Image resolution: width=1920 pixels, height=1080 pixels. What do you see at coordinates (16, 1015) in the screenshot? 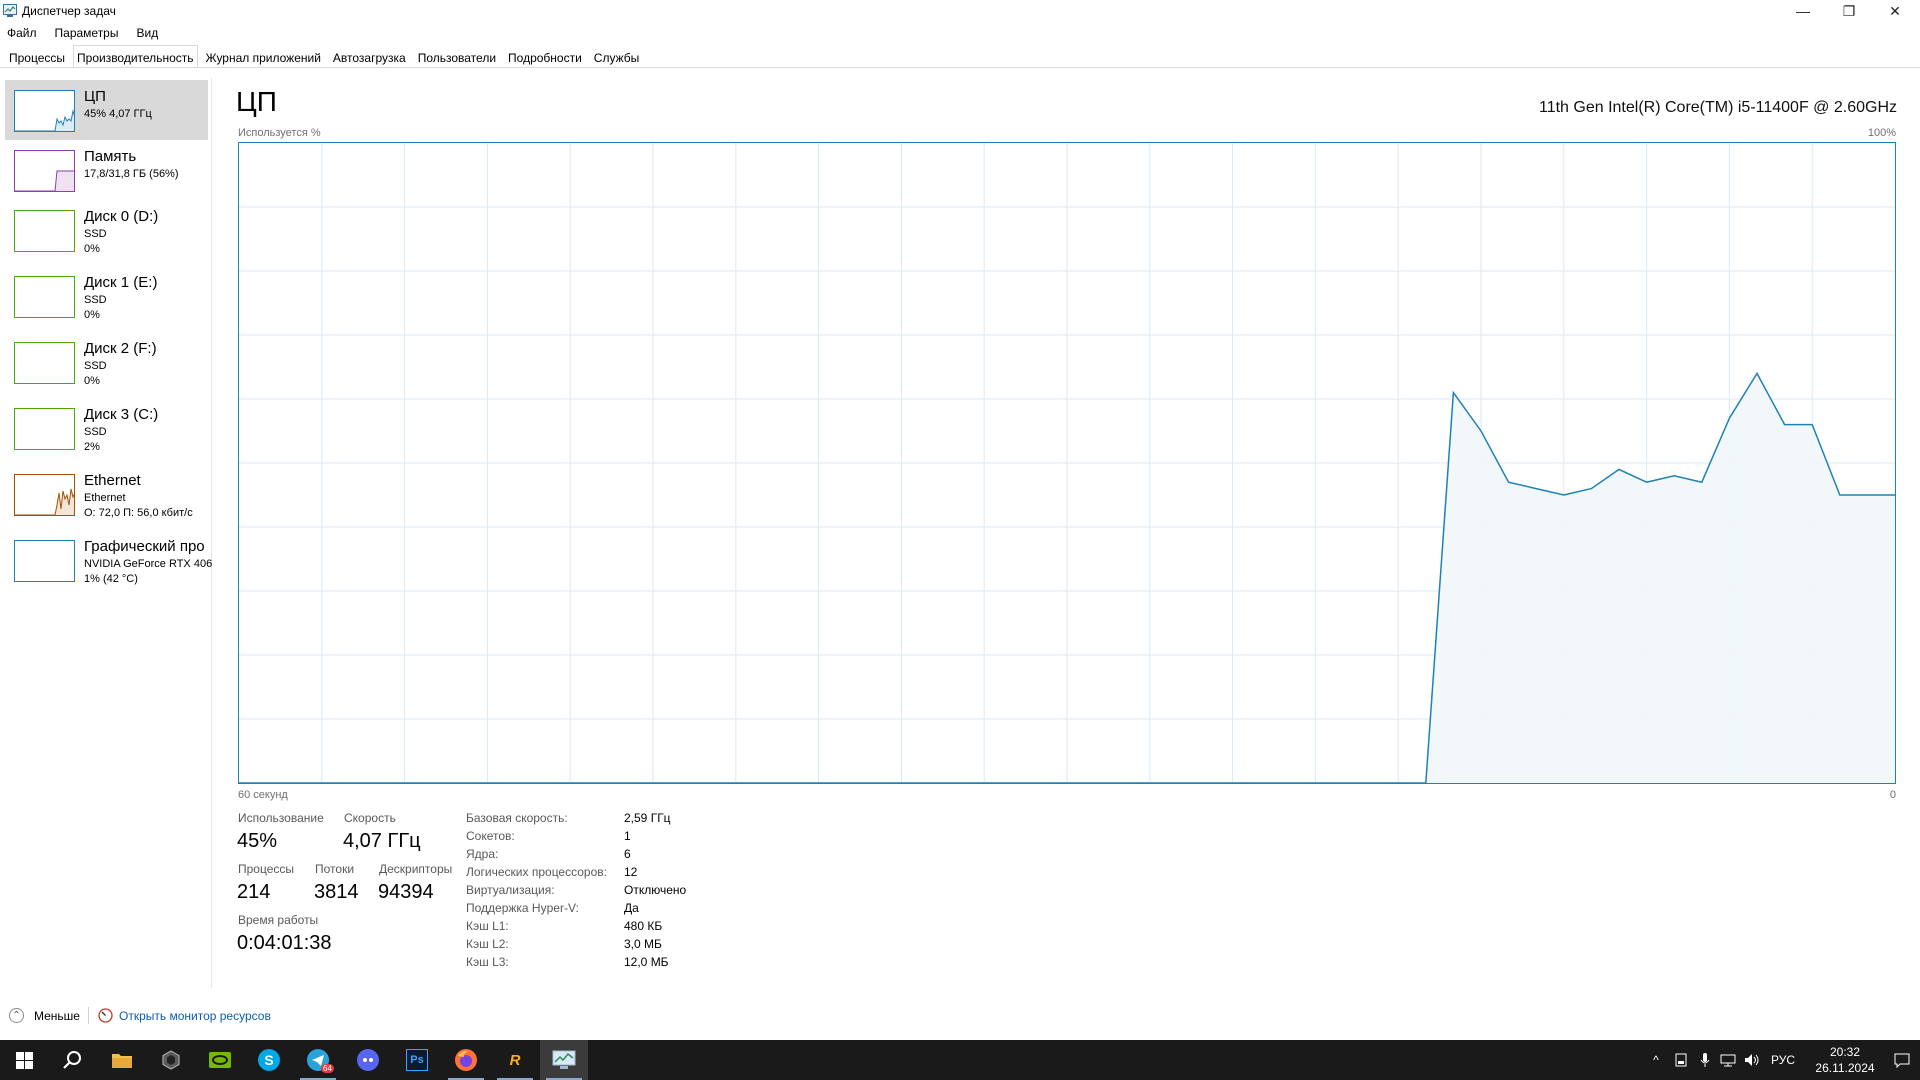
I see `chevron-up-icon: ⌃` at bounding box center [16, 1015].